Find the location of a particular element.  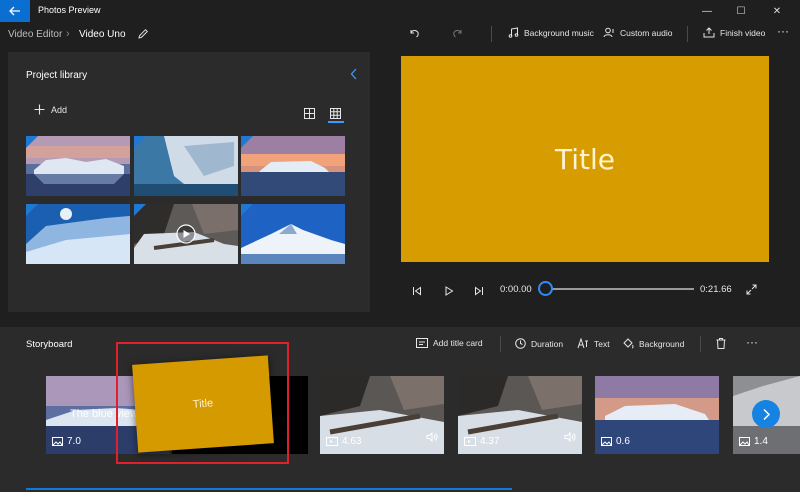

redo-icon is located at coordinates (457, 34).